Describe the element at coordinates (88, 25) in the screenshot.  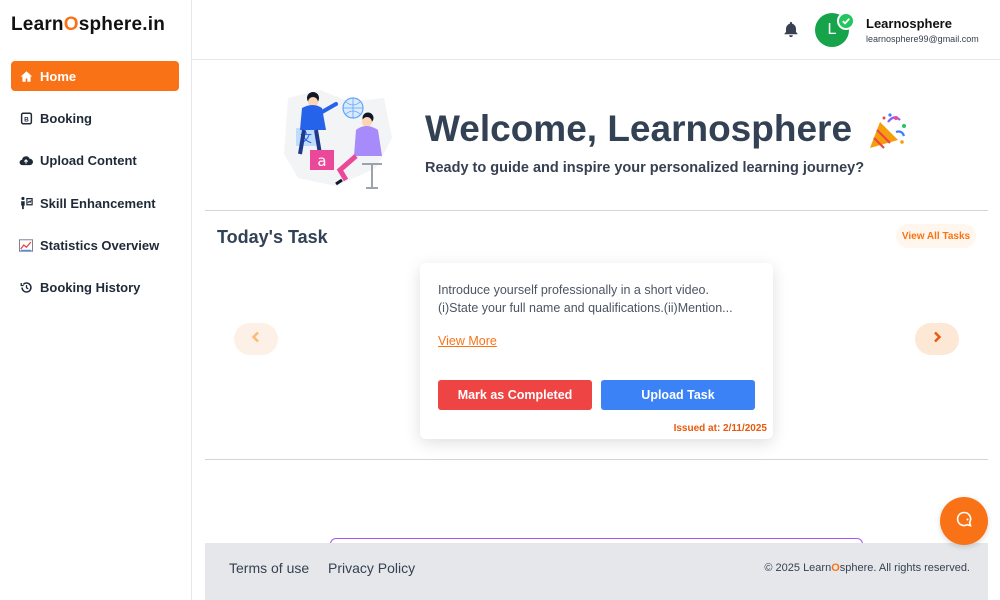
I see `brand-logo: LearnOsphere.in` at that location.